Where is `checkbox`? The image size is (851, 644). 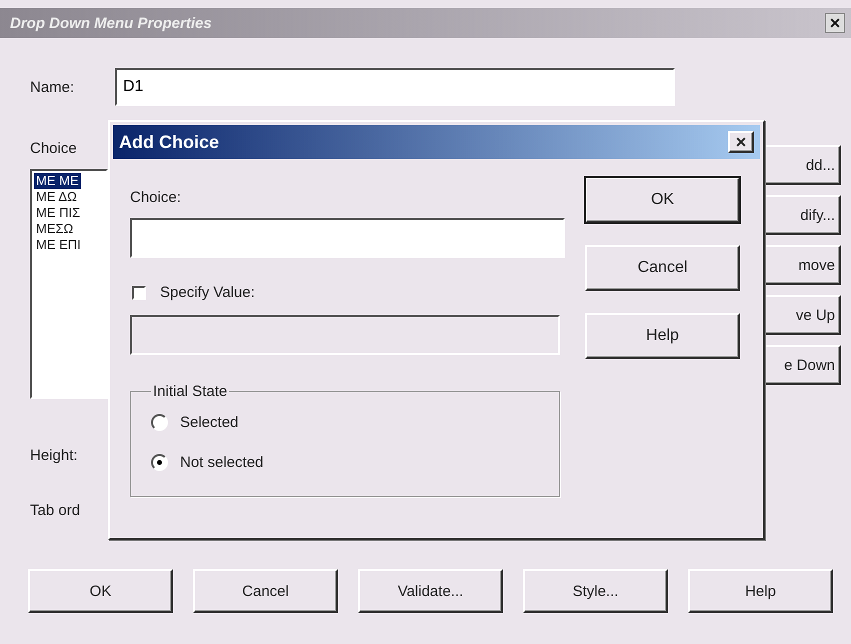 checkbox is located at coordinates (139, 293).